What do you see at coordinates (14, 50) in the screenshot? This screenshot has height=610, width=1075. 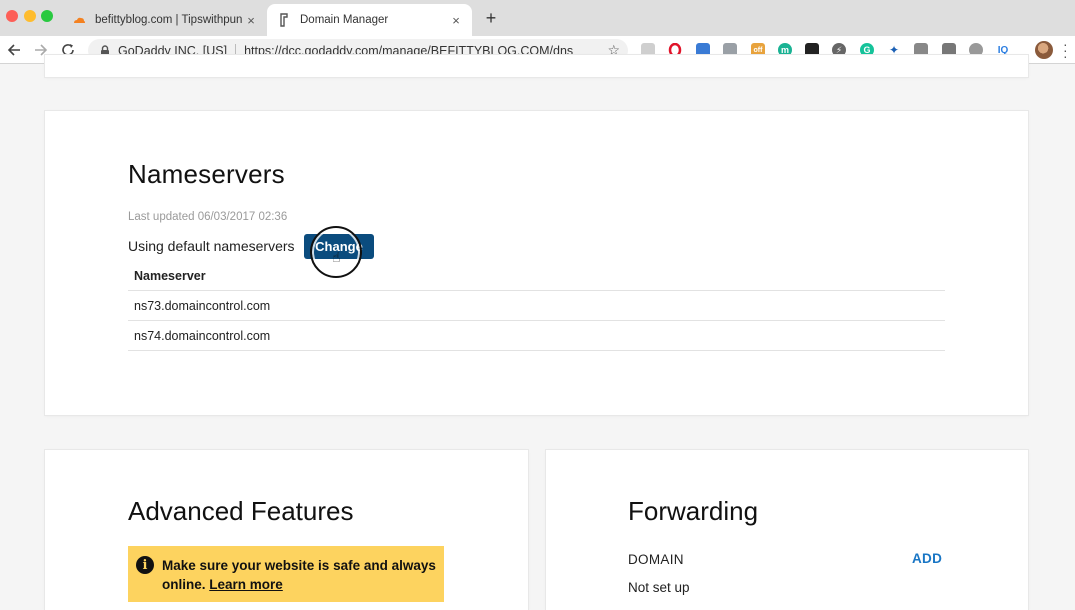 I see `back-arrow-icon` at bounding box center [14, 50].